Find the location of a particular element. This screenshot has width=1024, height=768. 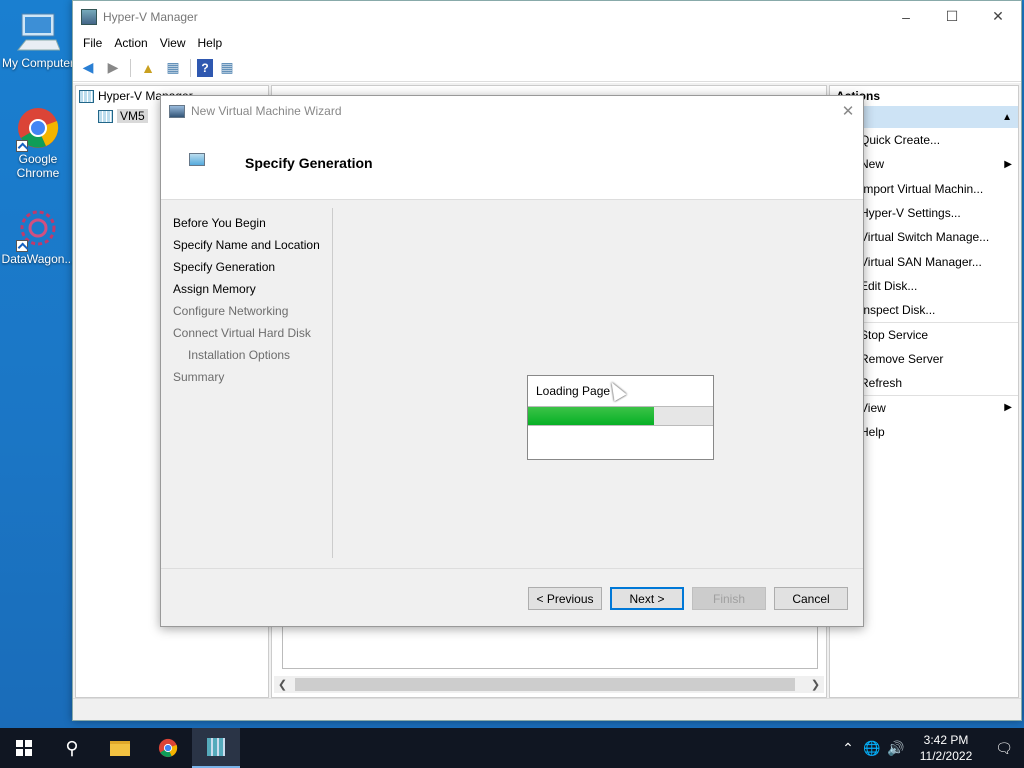

horizontal-scrollbar: ❮ ❯ is located at coordinates (549, 684).